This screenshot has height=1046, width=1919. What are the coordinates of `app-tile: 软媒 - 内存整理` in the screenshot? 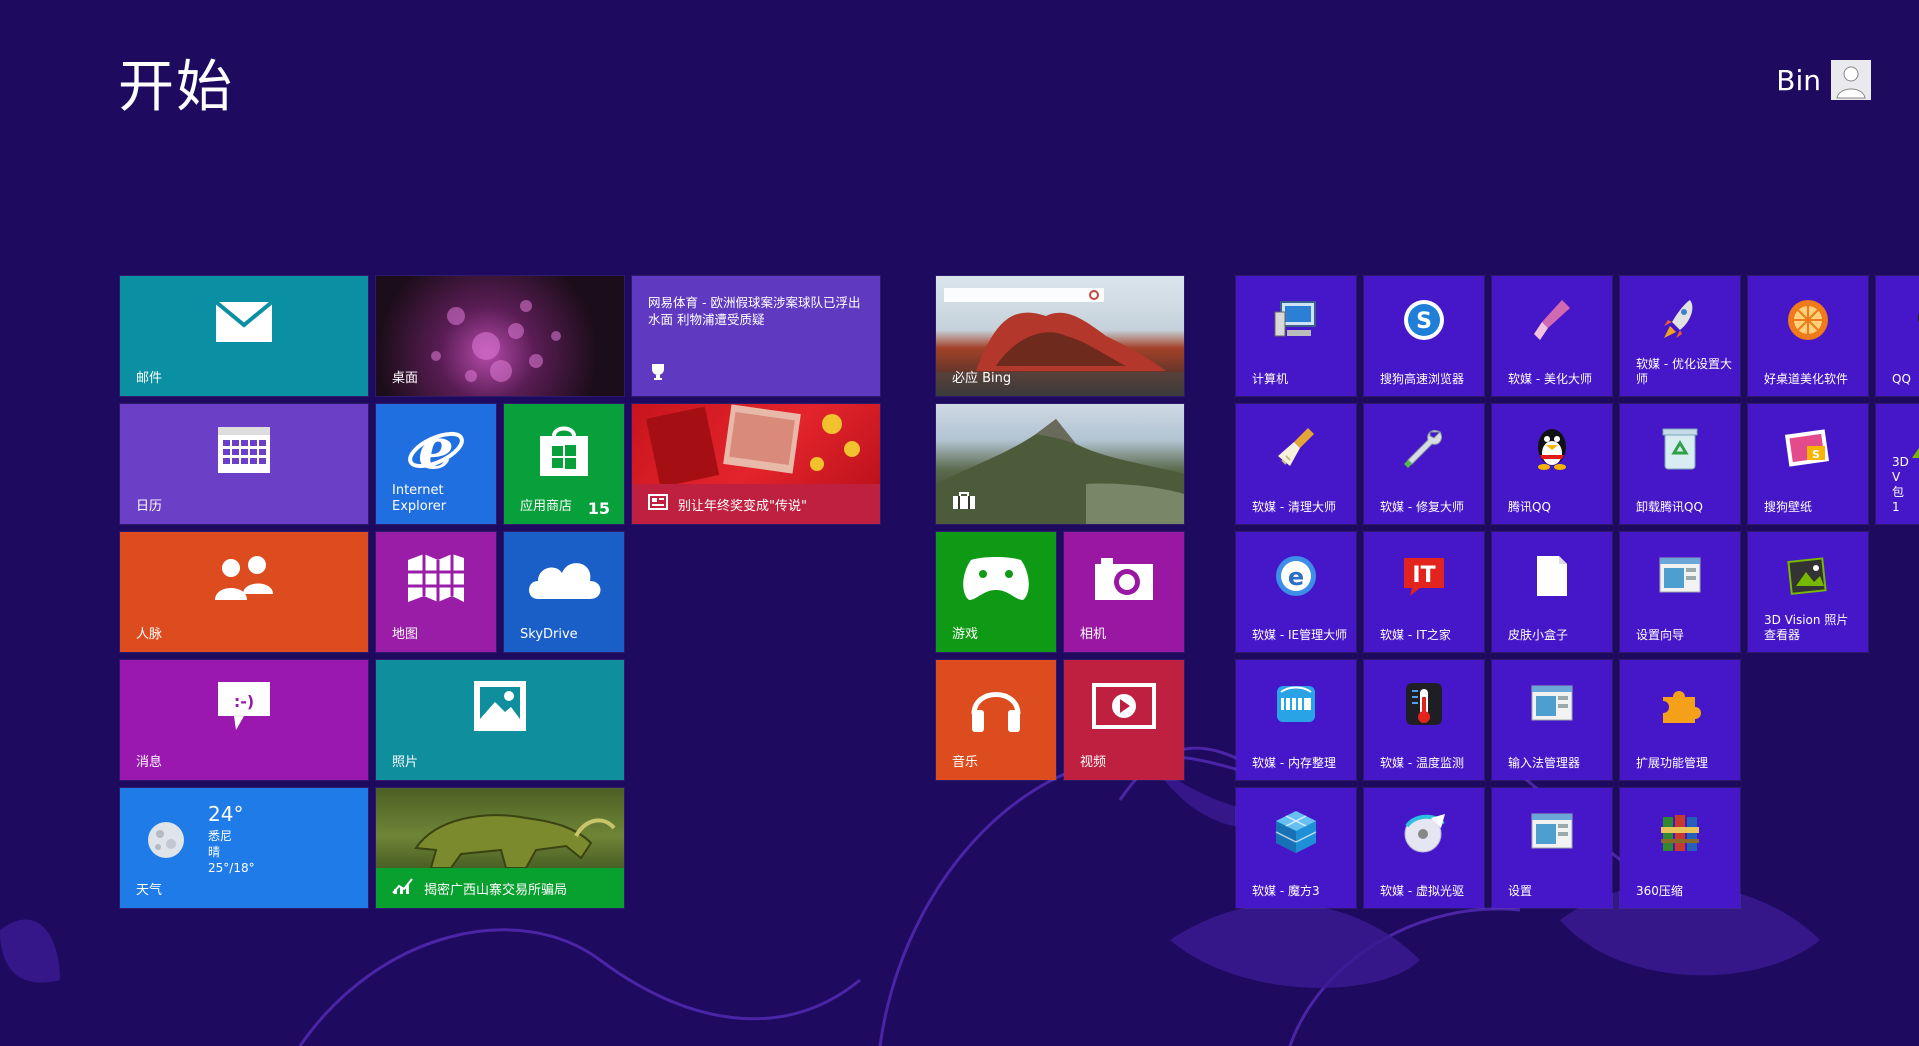 It's located at (1296, 720).